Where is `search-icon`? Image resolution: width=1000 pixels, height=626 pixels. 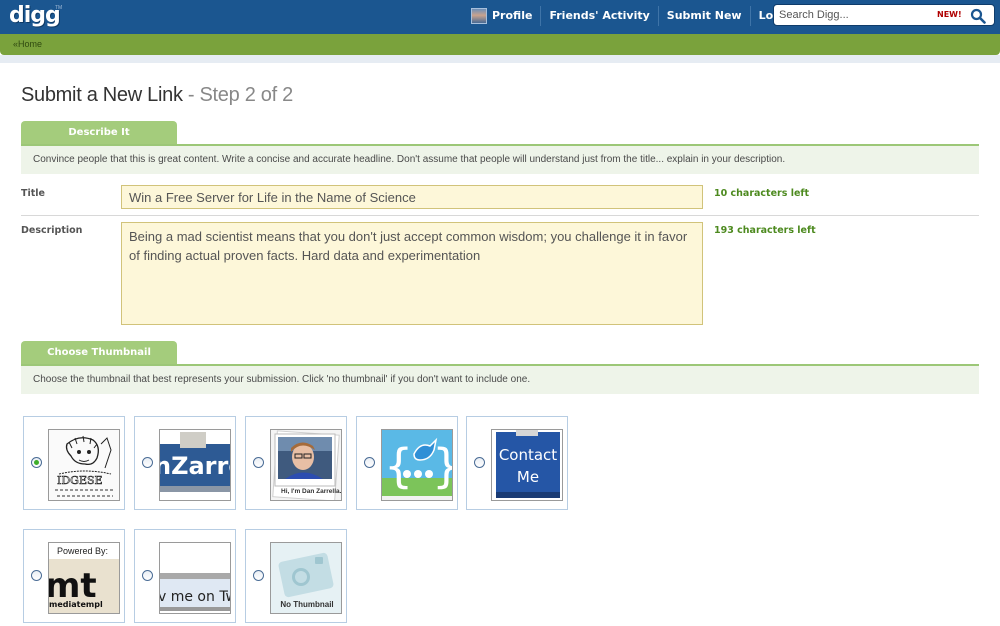
search-icon is located at coordinates (978, 16).